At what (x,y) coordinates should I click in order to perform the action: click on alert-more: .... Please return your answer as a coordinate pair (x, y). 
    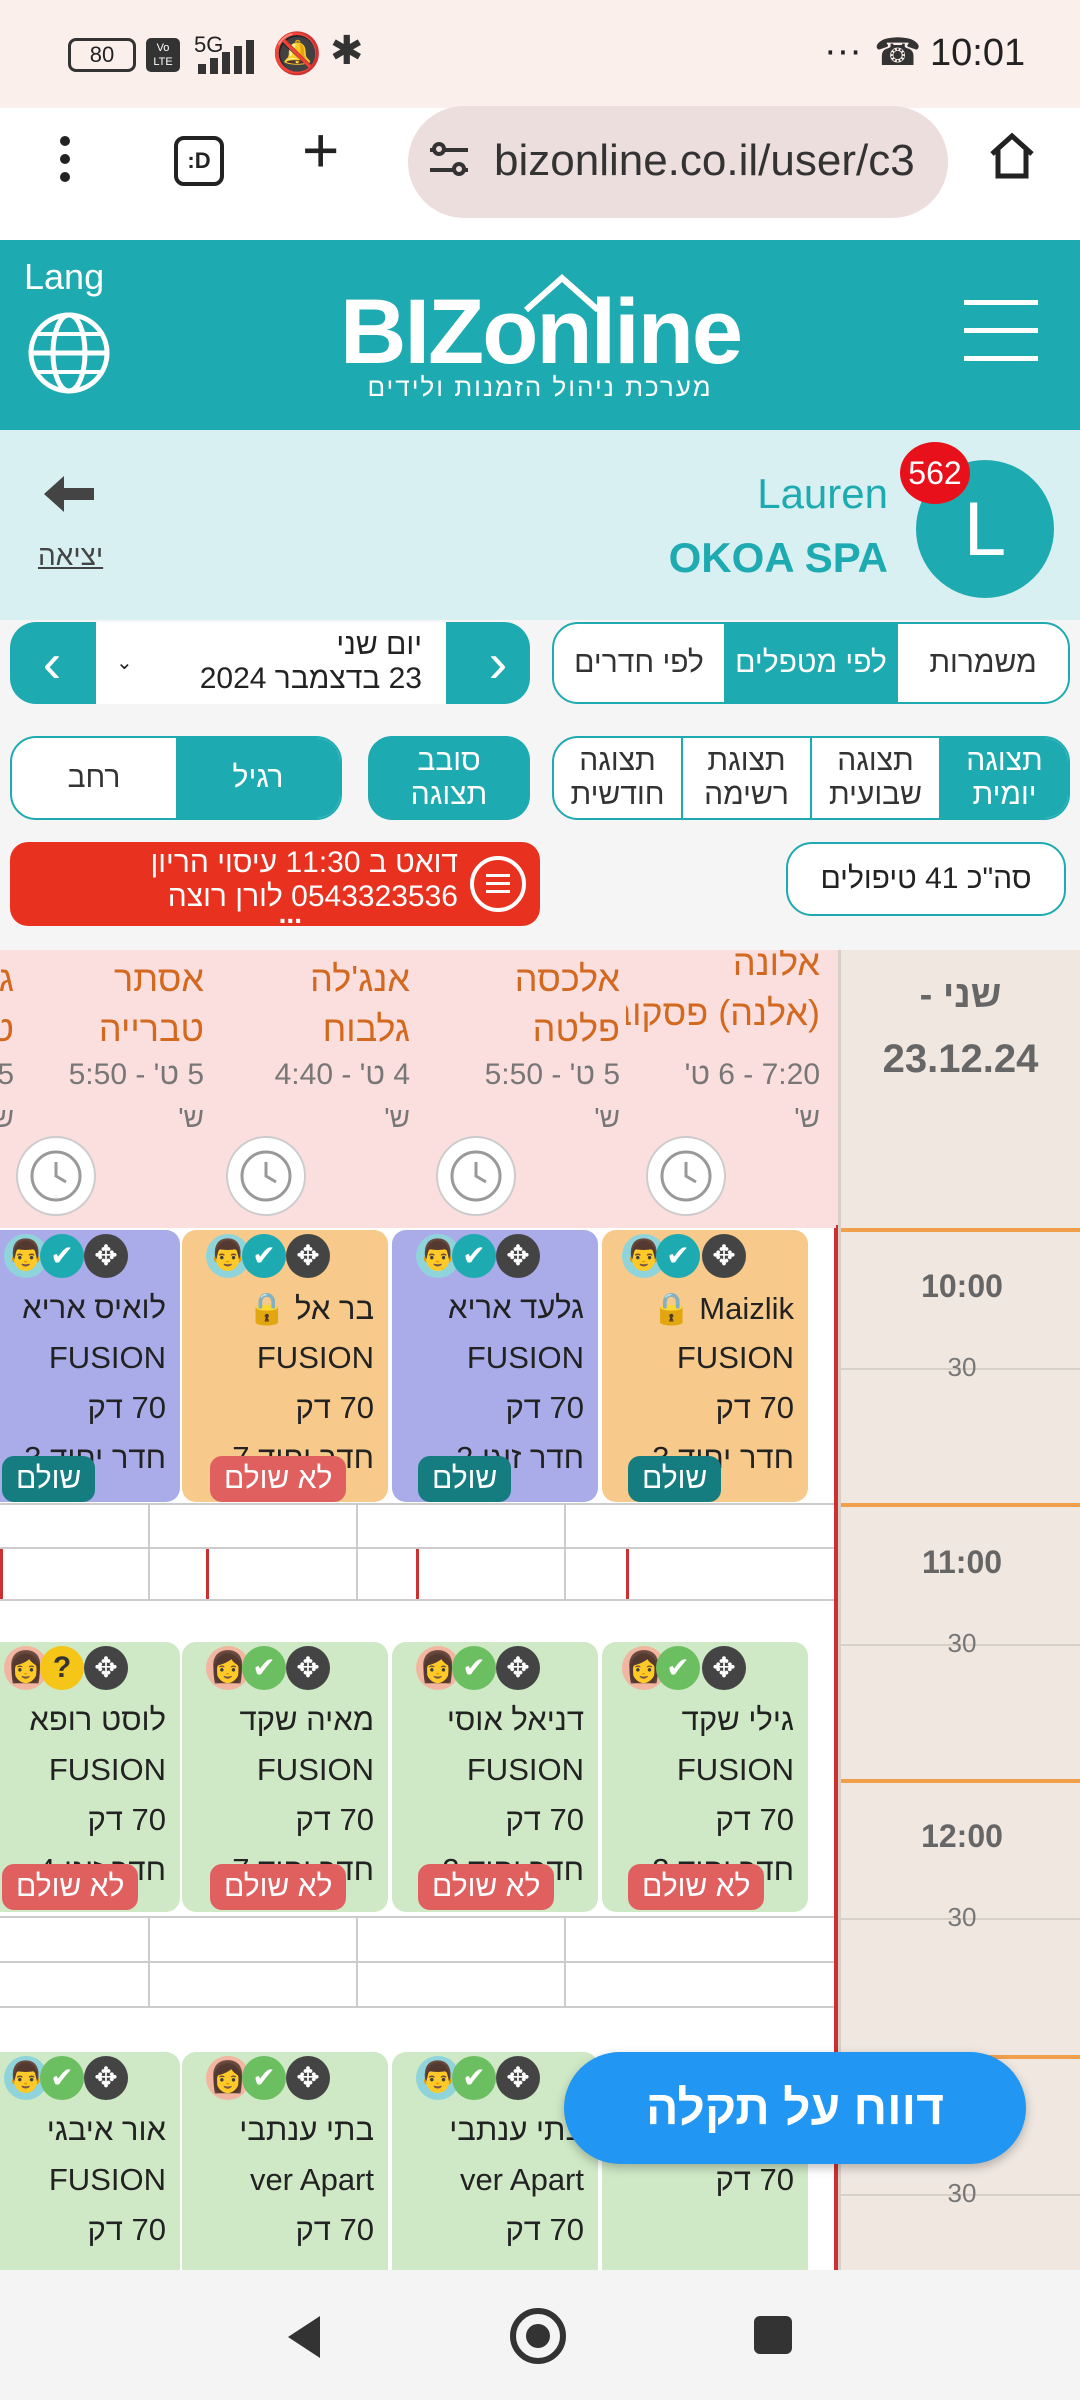
    Looking at the image, I should click on (290, 914).